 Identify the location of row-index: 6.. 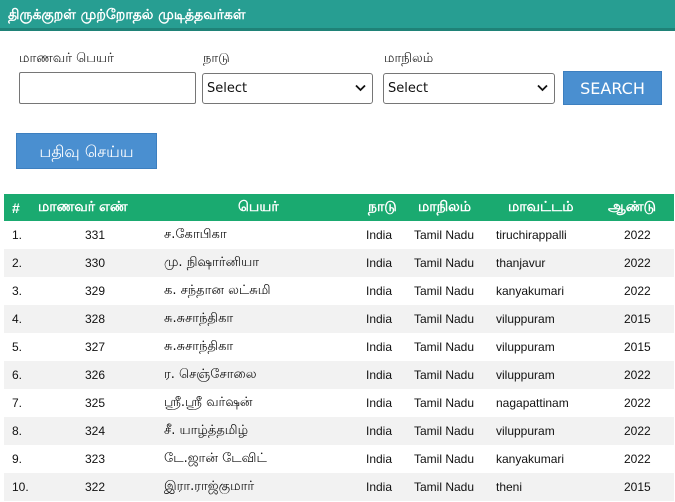
(17, 375).